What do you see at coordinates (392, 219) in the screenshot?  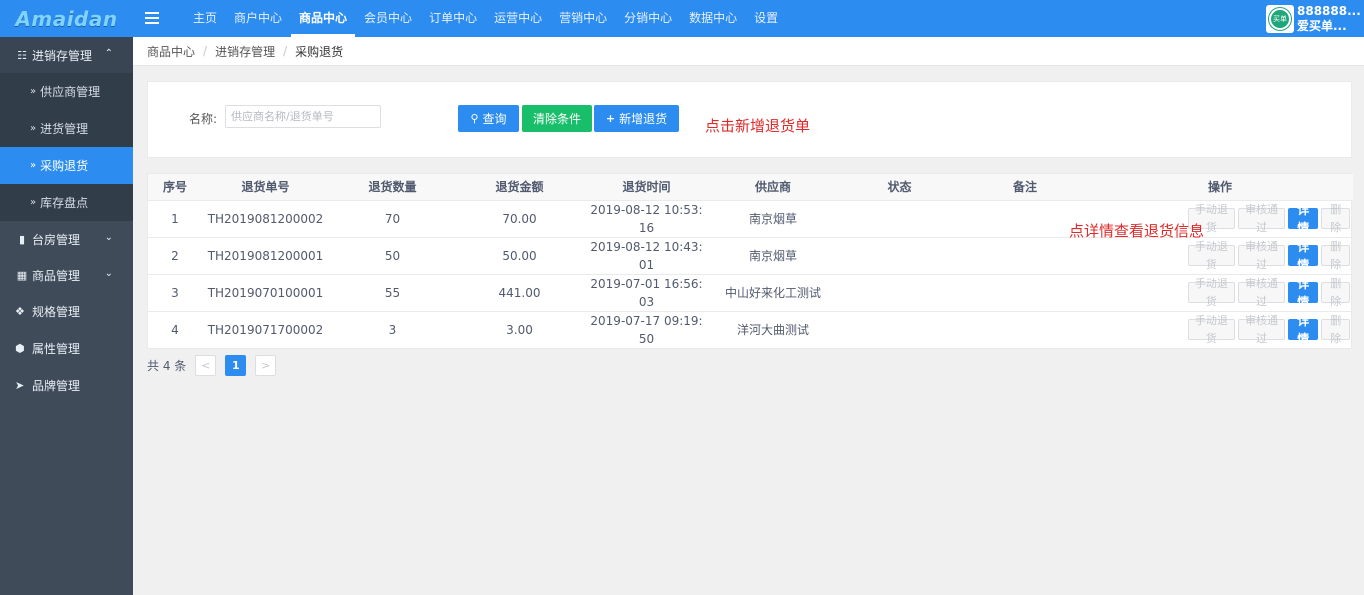 I see `cell-quantity: 70` at bounding box center [392, 219].